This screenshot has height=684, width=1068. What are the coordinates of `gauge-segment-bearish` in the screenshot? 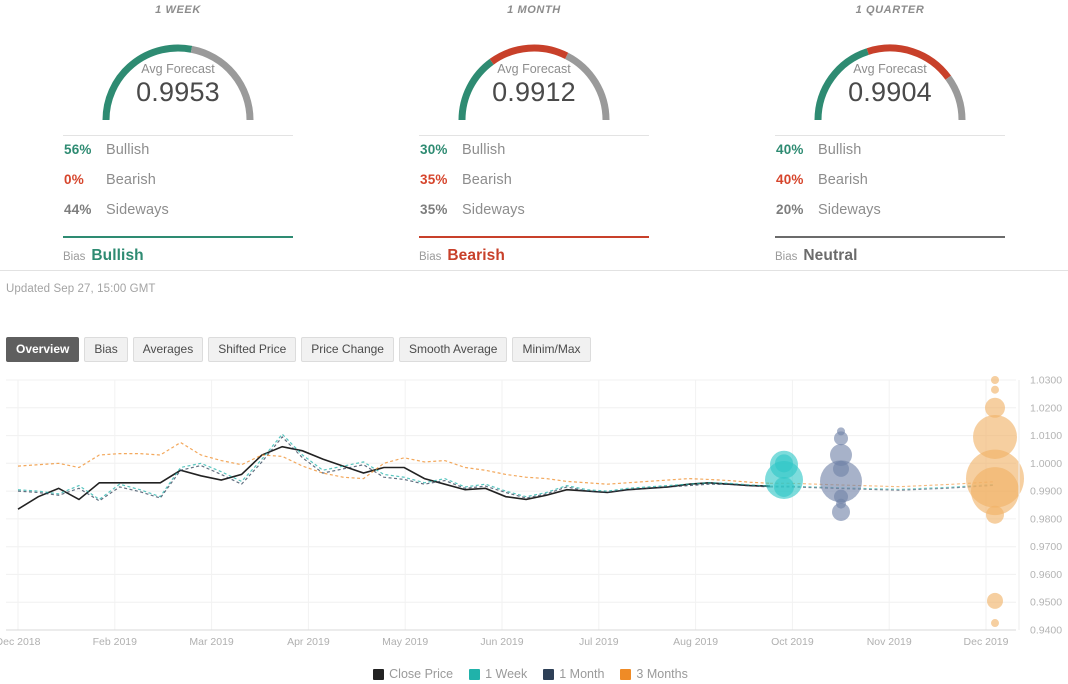 It's located at (529, 54).